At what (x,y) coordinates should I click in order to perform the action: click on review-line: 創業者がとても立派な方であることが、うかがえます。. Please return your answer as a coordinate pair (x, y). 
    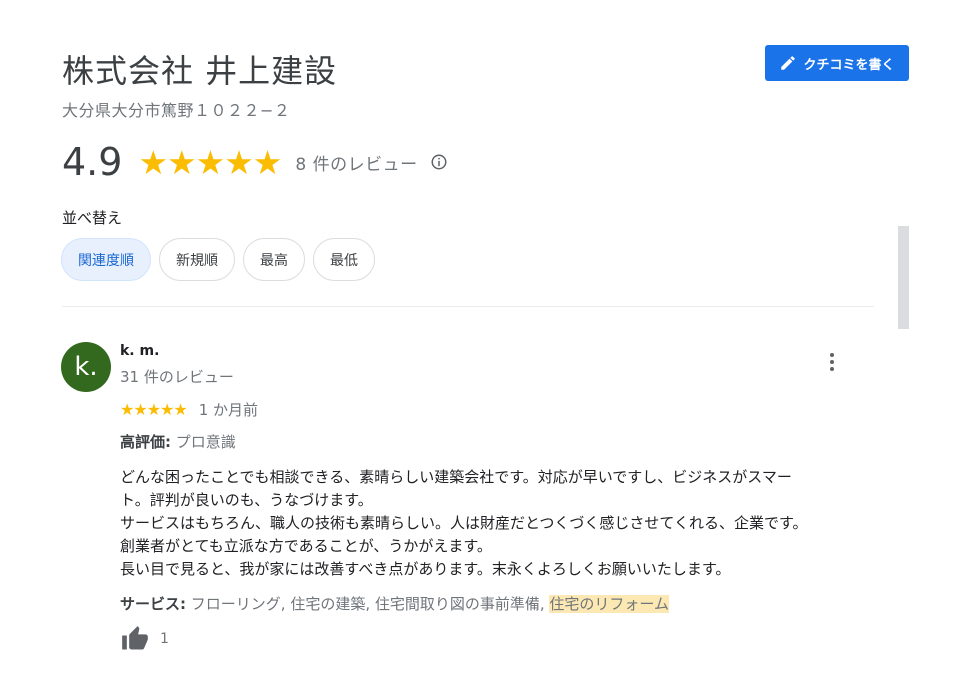
    Looking at the image, I should click on (306, 546).